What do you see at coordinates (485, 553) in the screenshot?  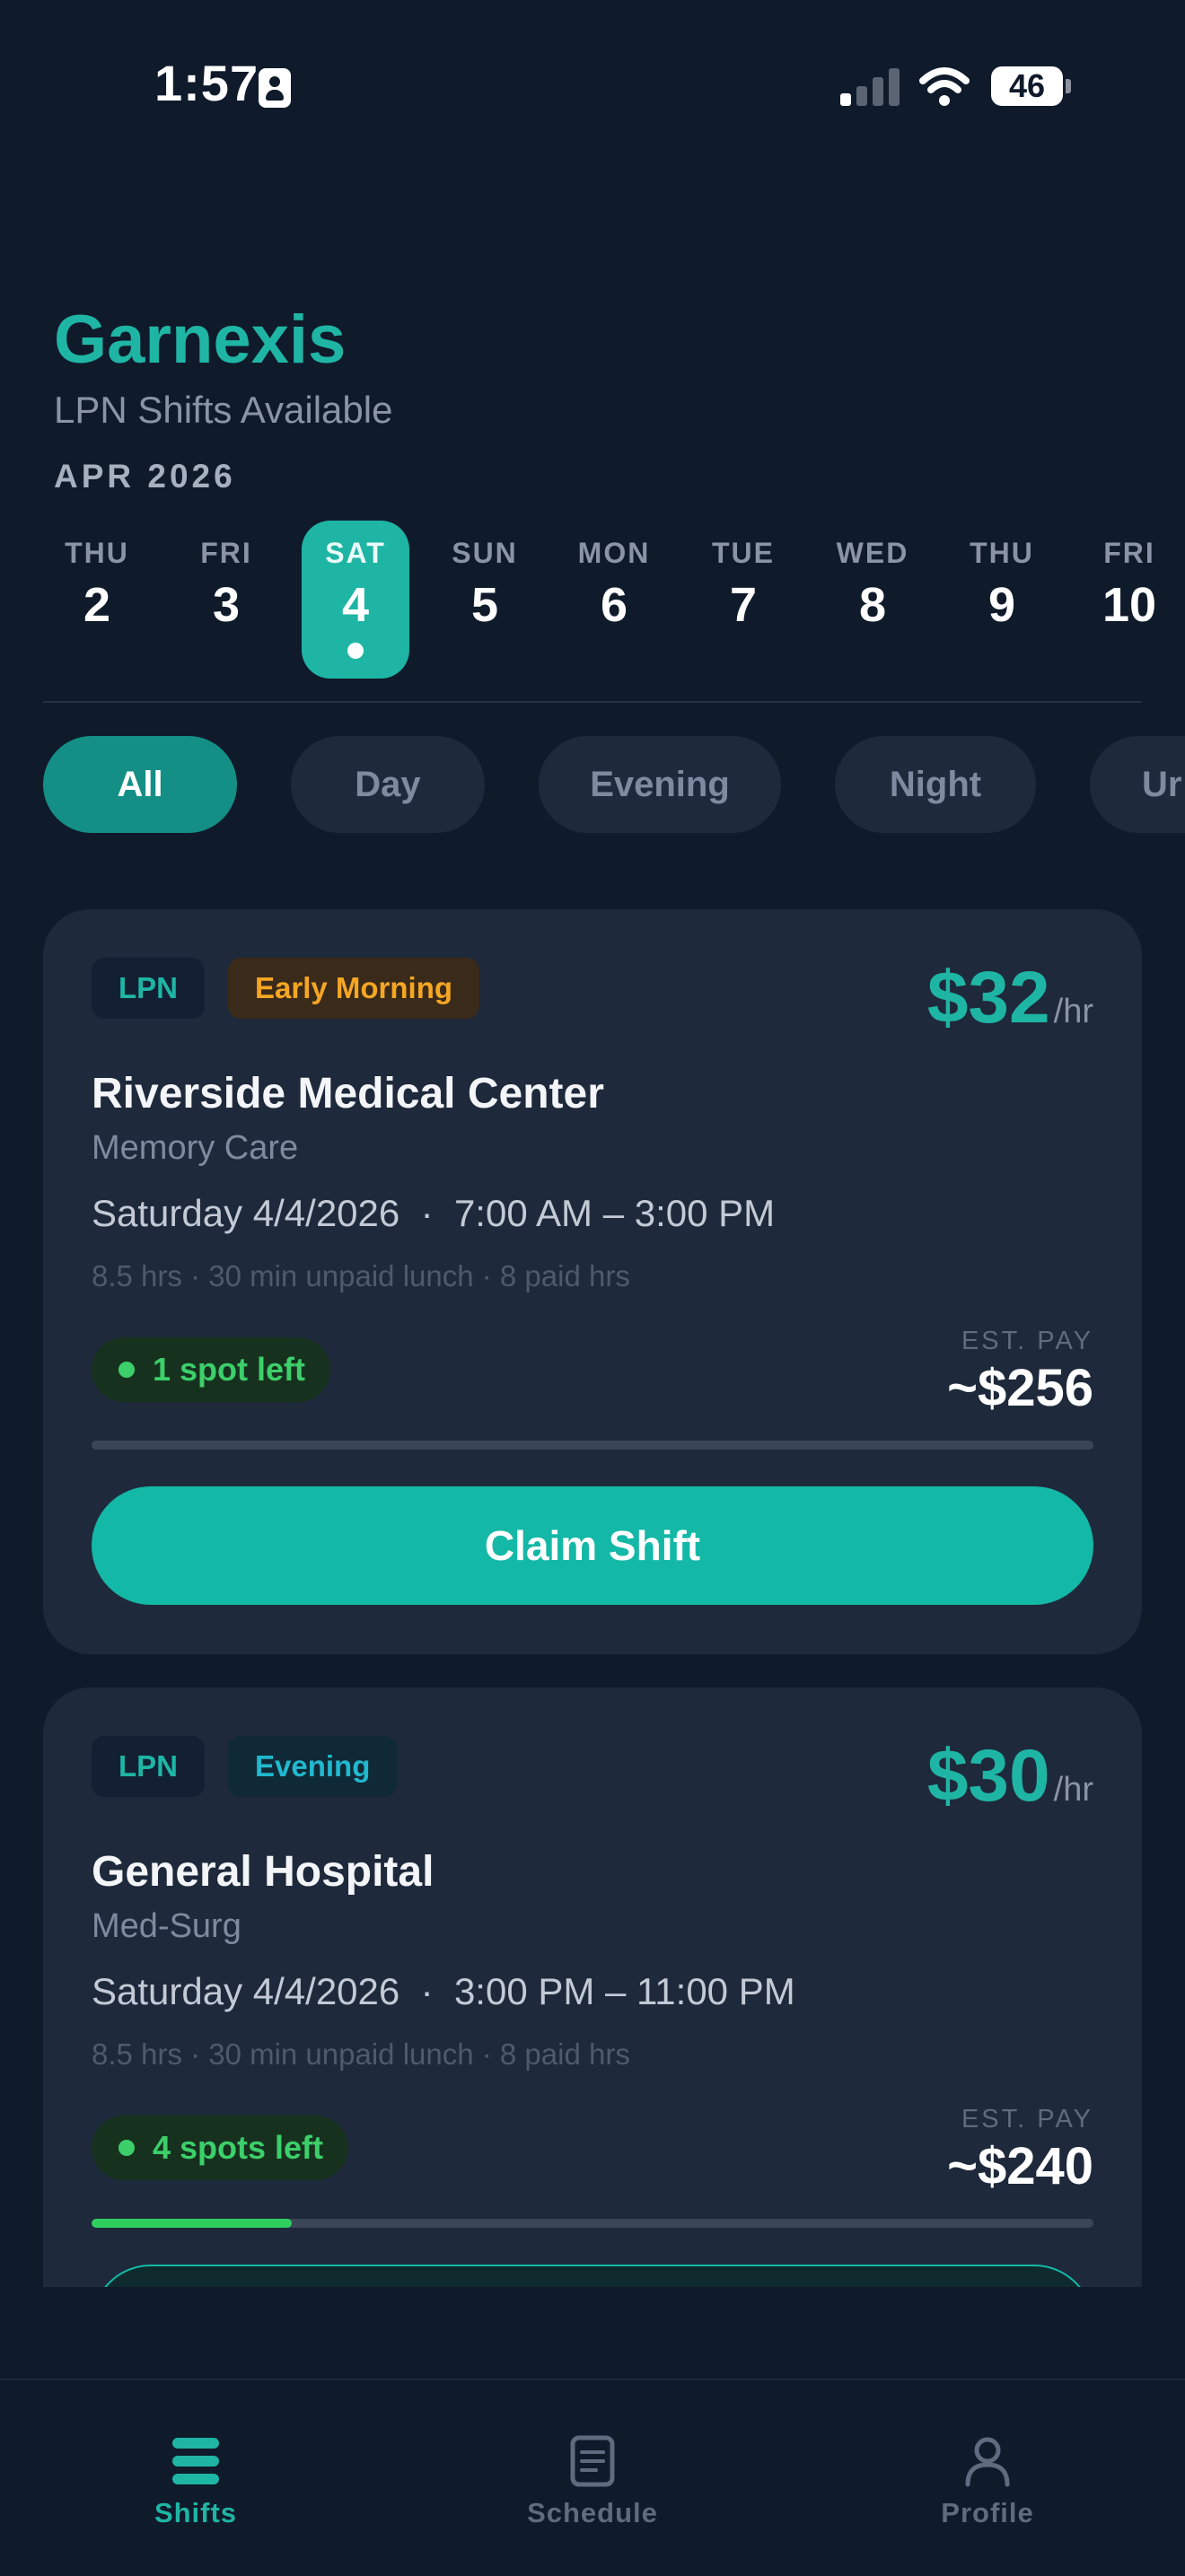 I see `date-weekday: SUN` at bounding box center [485, 553].